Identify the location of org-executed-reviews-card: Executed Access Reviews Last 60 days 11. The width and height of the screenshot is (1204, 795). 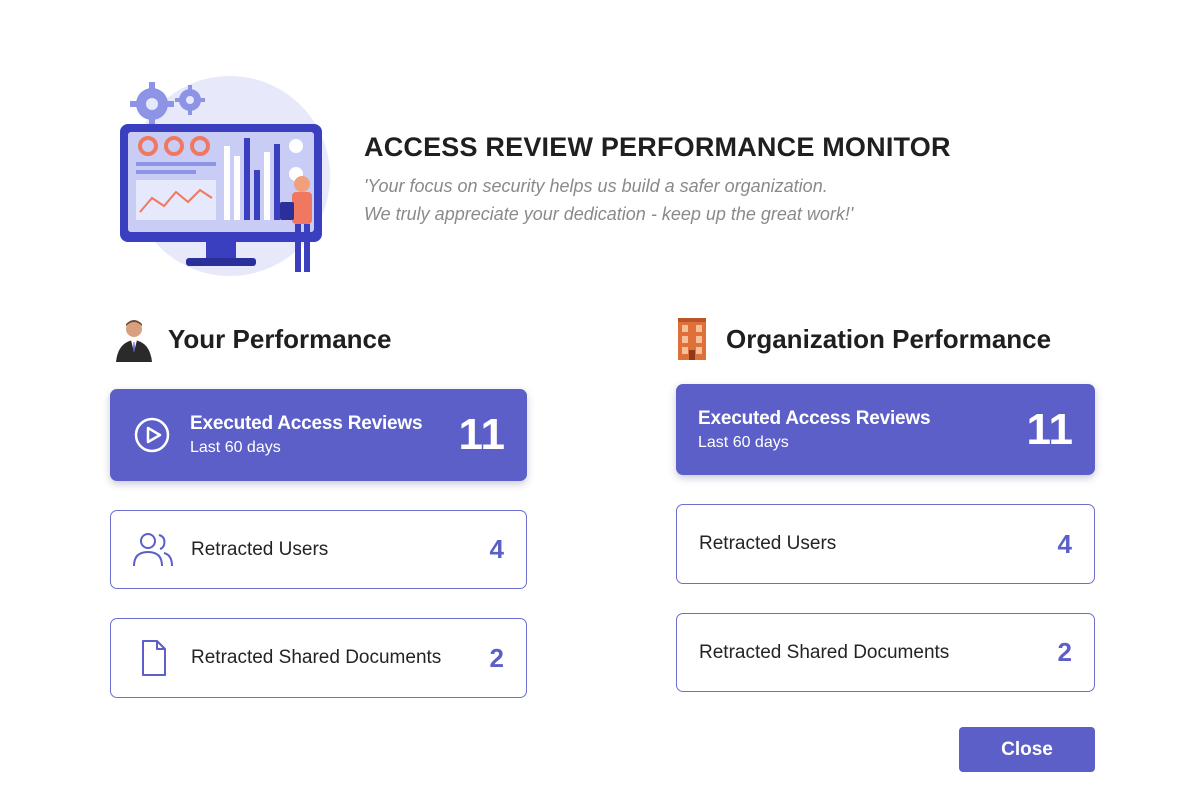
(885, 429).